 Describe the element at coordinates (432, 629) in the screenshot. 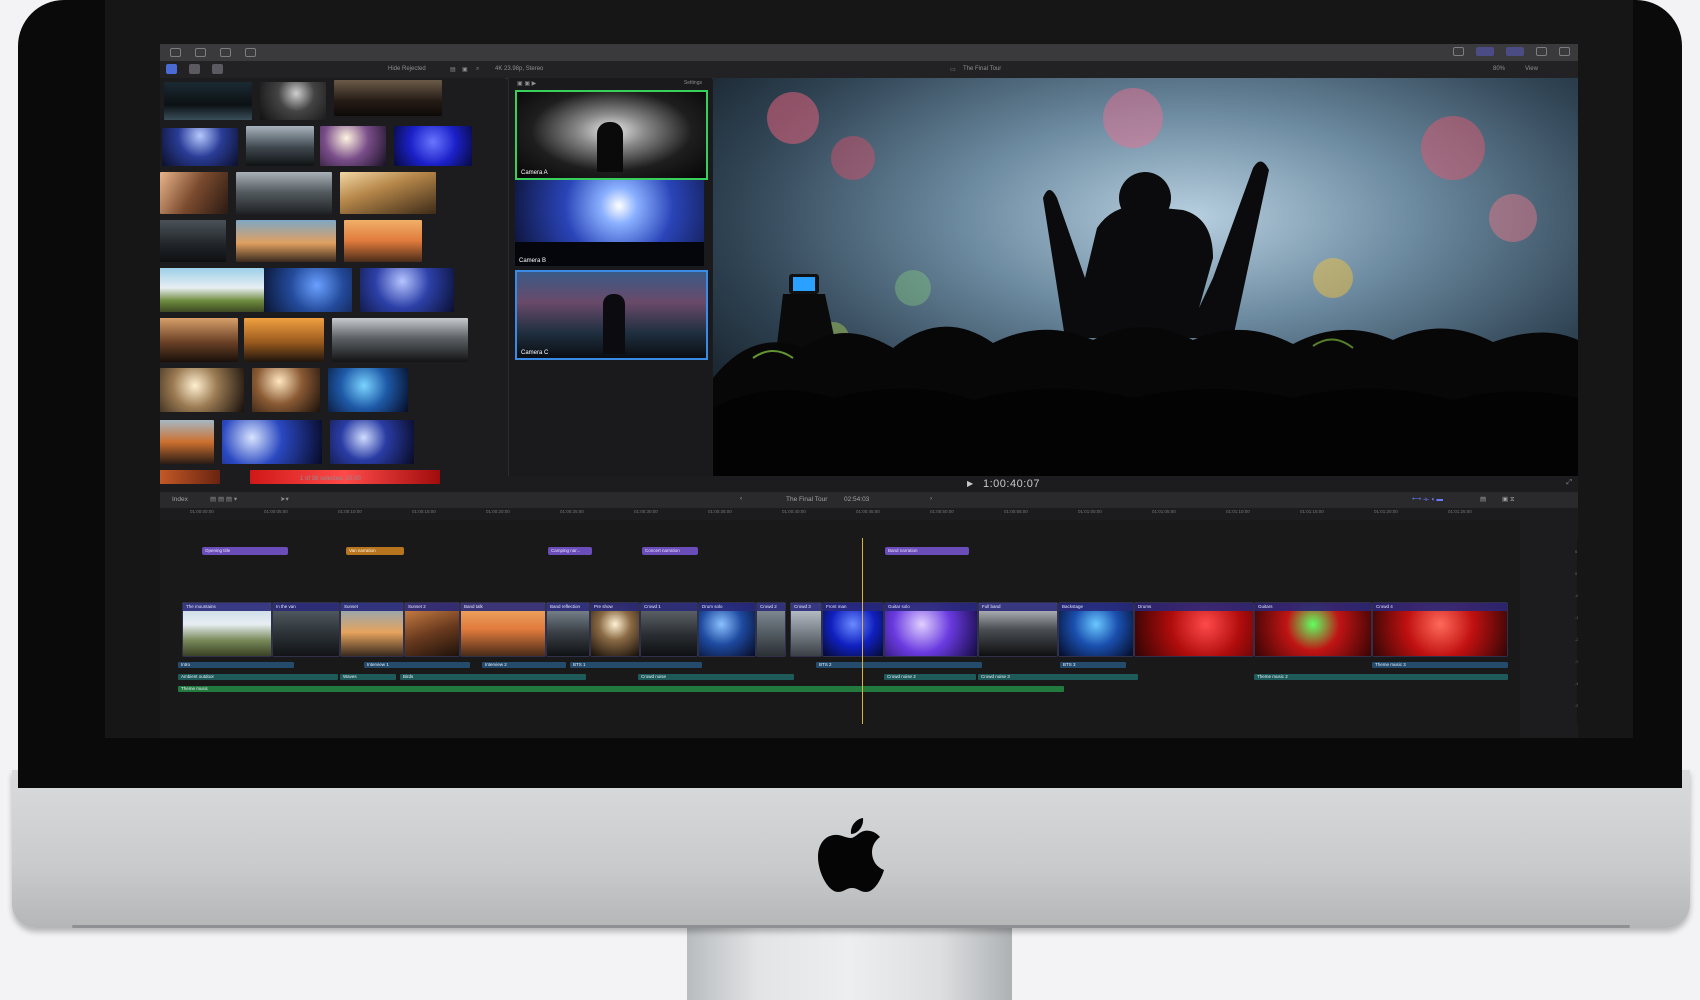

I see `timeline-clip: Sunset 2` at that location.